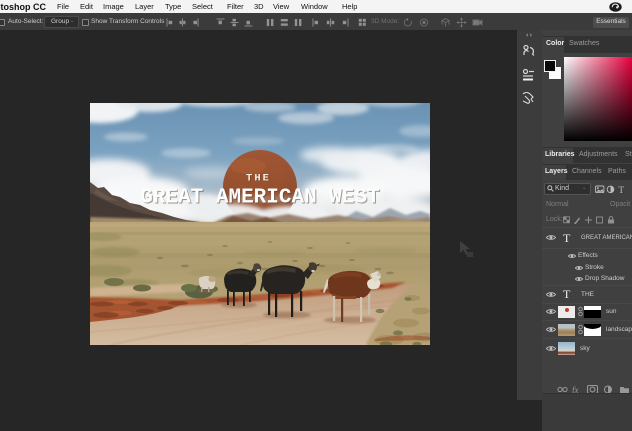 Image resolution: width=632 pixels, height=431 pixels. I want to click on svg-text: GREAT AMERICAN WEST, so click(259, 198).